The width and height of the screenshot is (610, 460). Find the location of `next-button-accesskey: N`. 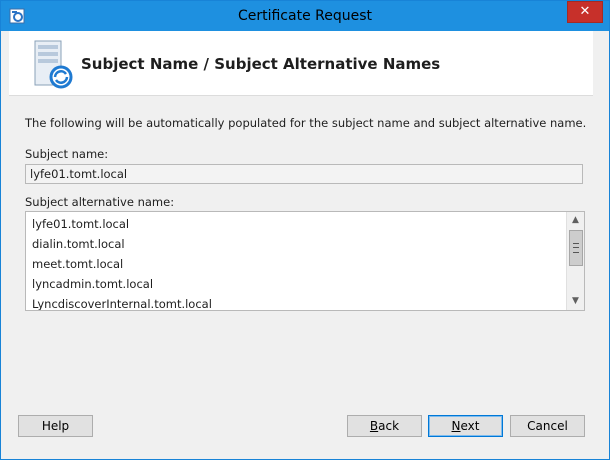

next-button-accesskey: N is located at coordinates (456, 426).